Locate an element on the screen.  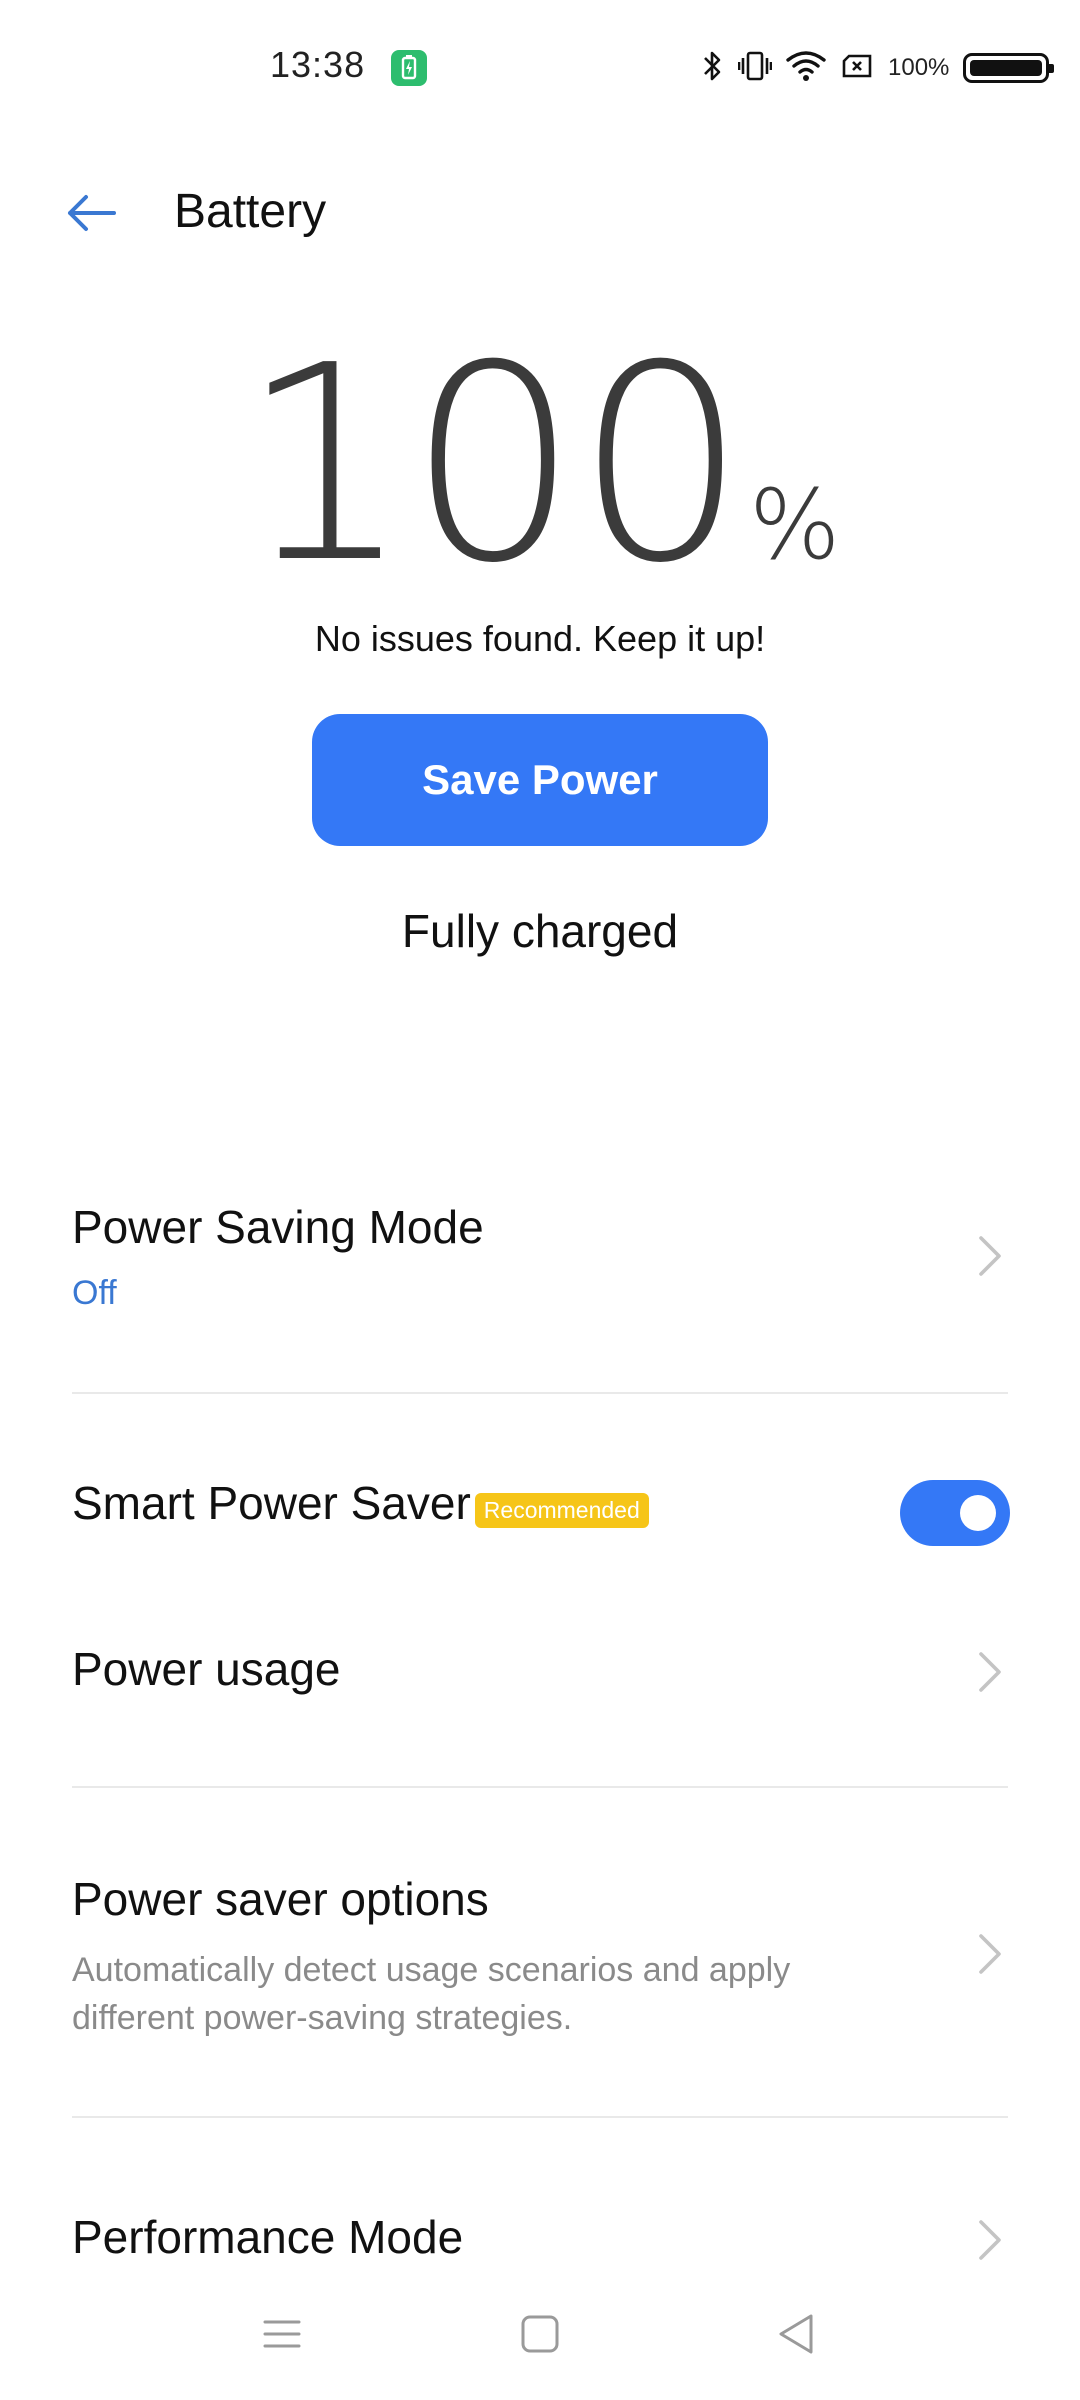
status-time: 13:38 is located at coordinates (318, 64).